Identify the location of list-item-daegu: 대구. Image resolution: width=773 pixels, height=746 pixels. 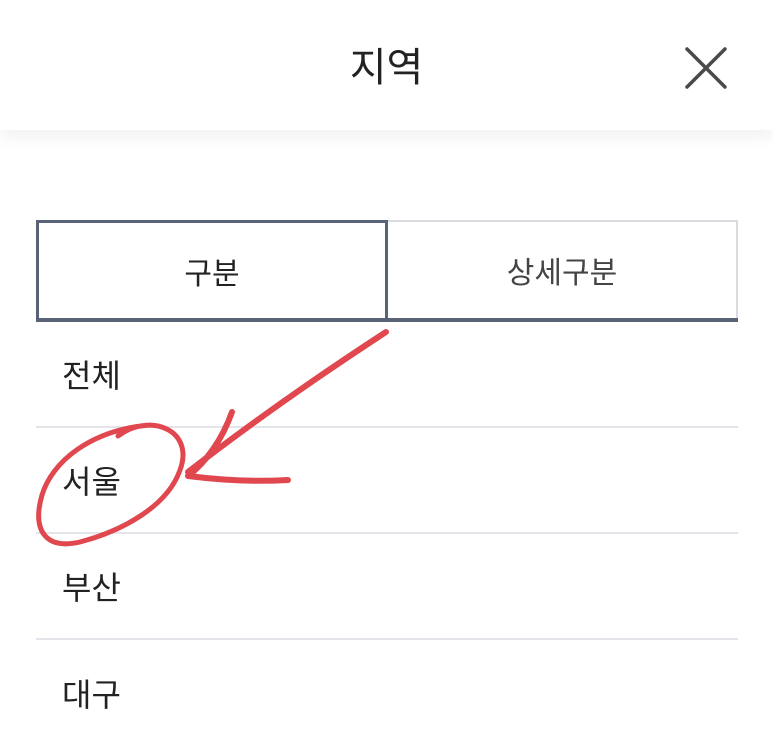
(387, 693).